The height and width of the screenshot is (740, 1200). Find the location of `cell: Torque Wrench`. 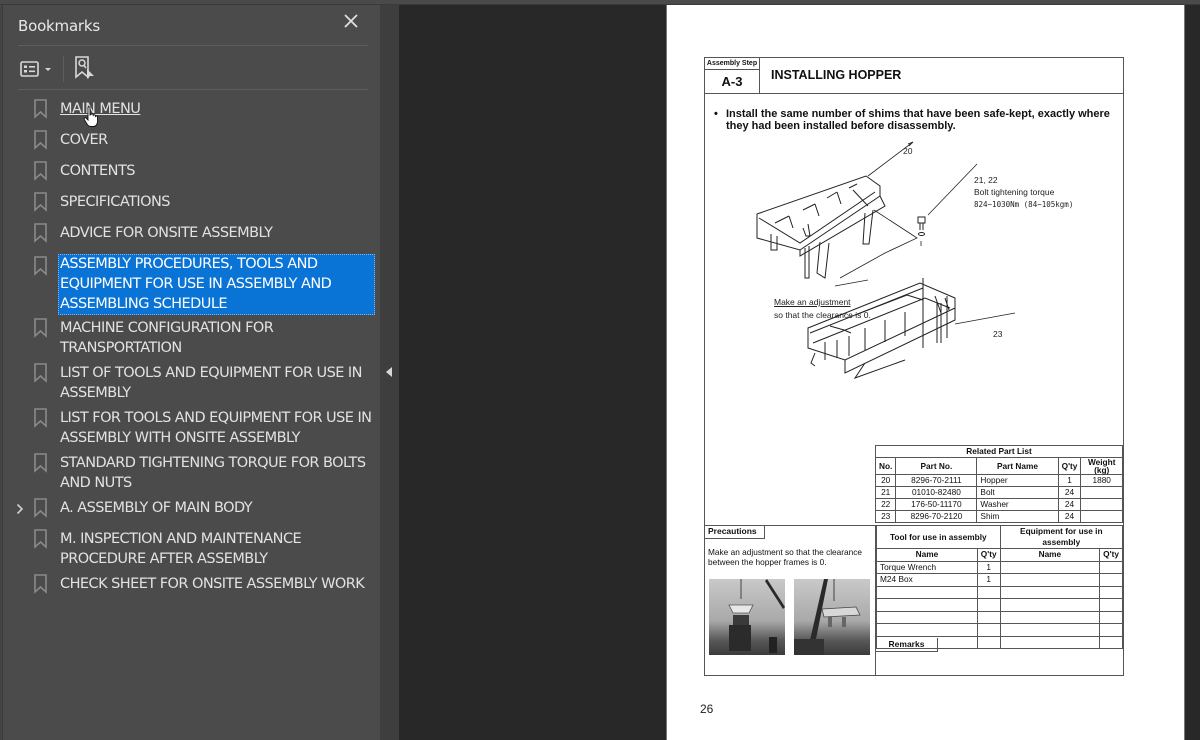

cell: Torque Wrench is located at coordinates (927, 567).